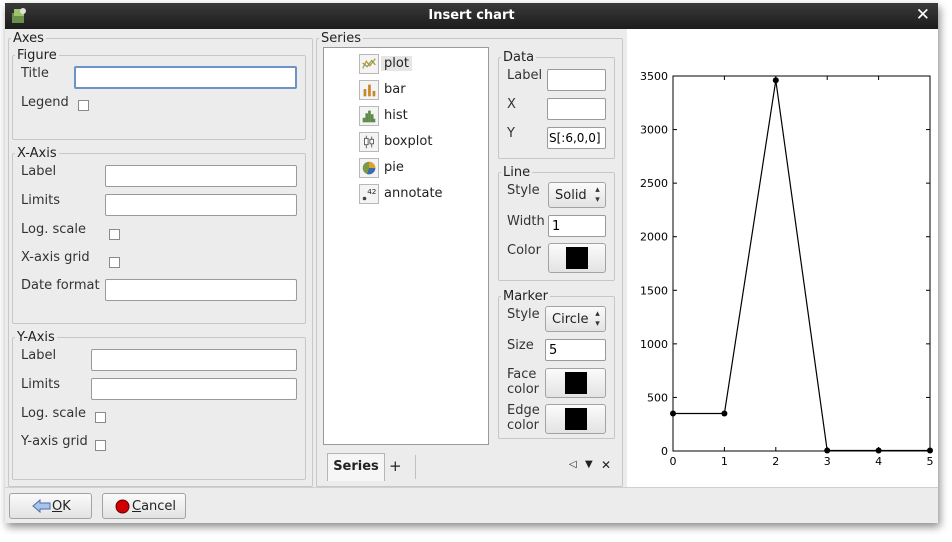  I want to click on series-legend: Series, so click(341, 38).